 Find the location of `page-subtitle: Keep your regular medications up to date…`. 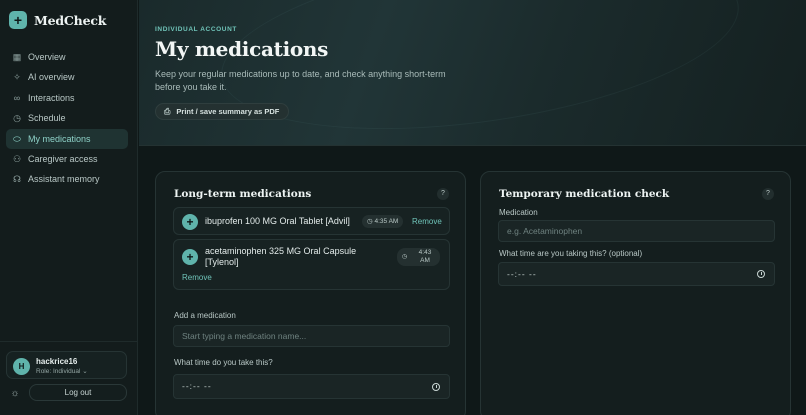

page-subtitle: Keep your regular medications up to date… is located at coordinates (300, 80).